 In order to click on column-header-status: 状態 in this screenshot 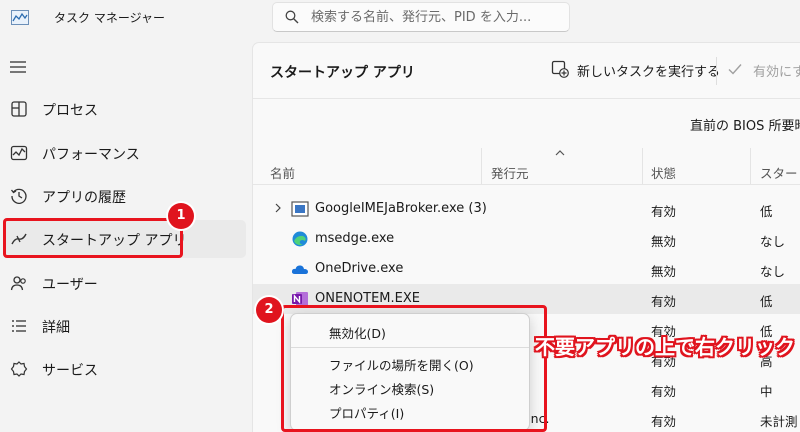, I will do `click(663, 172)`.